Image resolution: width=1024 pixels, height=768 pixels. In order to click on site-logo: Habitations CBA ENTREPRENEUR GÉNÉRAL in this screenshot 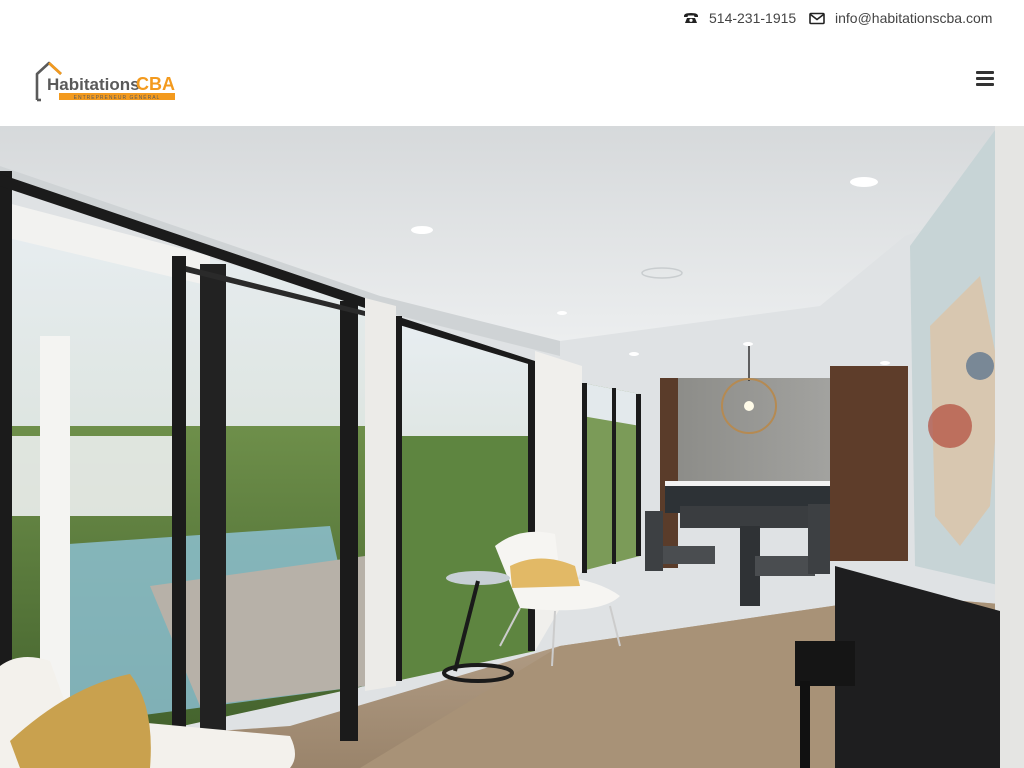, I will do `click(106, 82)`.